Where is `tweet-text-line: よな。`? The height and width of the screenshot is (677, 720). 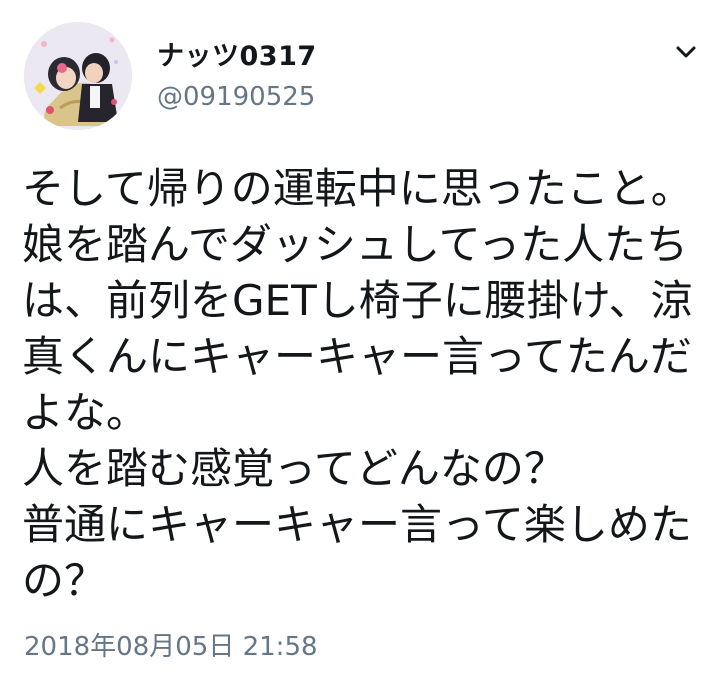
tweet-text-line: よな。 is located at coordinates (85, 412).